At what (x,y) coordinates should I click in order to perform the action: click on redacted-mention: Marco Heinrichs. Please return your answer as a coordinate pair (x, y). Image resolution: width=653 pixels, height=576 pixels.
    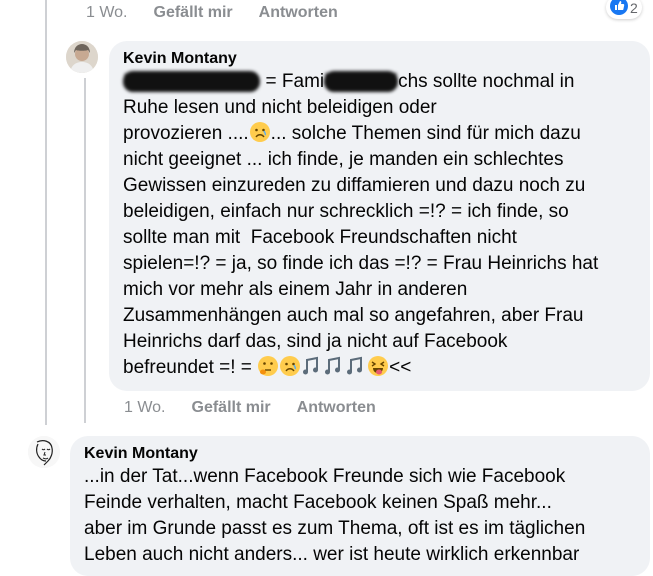
    Looking at the image, I should click on (192, 81).